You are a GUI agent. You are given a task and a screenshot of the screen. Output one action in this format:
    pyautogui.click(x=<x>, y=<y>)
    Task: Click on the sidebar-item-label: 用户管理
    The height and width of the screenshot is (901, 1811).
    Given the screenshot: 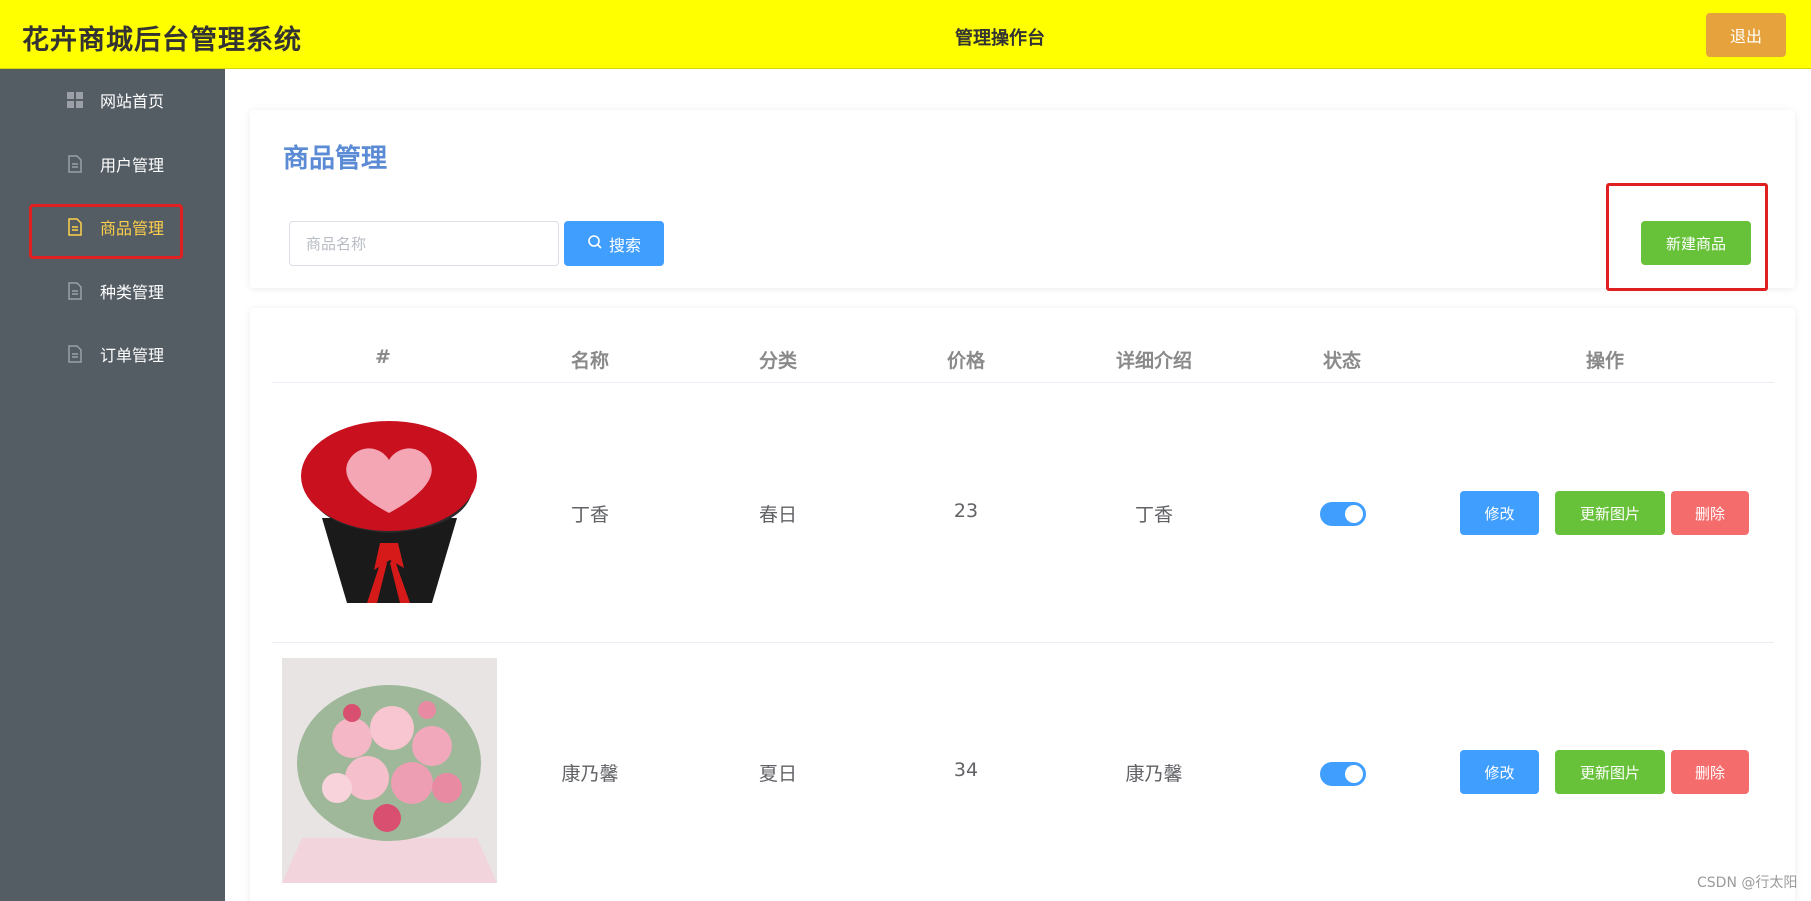 What is the action you would take?
    pyautogui.click(x=132, y=165)
    